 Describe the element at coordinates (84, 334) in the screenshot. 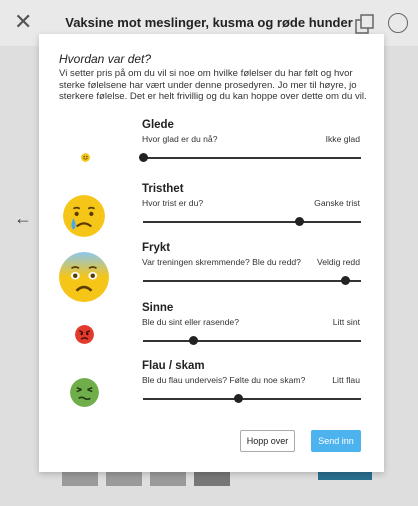

I see `angry-face-icon` at that location.